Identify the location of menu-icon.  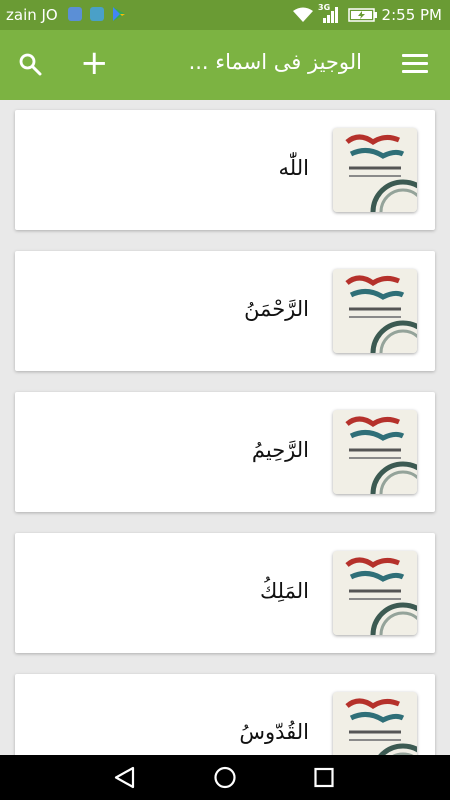
(415, 65).